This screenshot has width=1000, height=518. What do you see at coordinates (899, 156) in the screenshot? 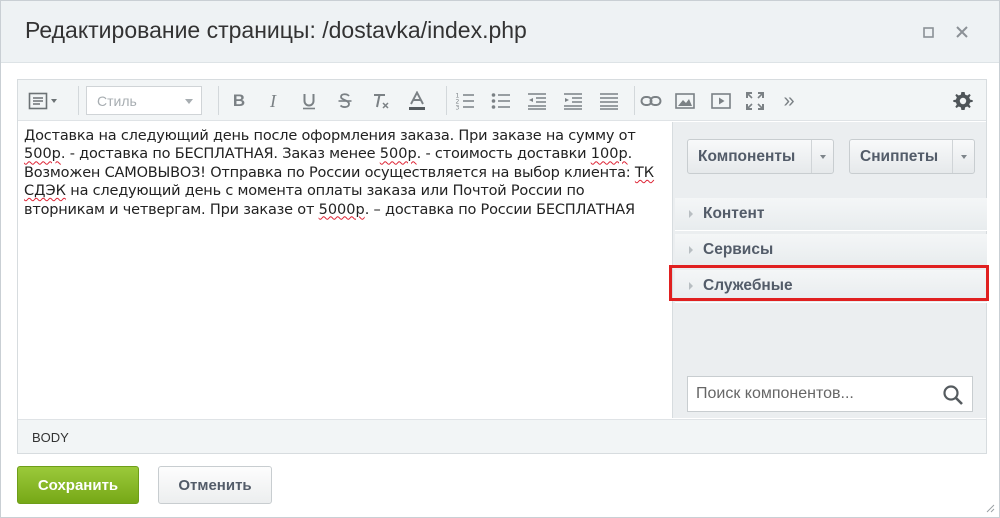
I see `snippets-button-label: Сниппеты` at bounding box center [899, 156].